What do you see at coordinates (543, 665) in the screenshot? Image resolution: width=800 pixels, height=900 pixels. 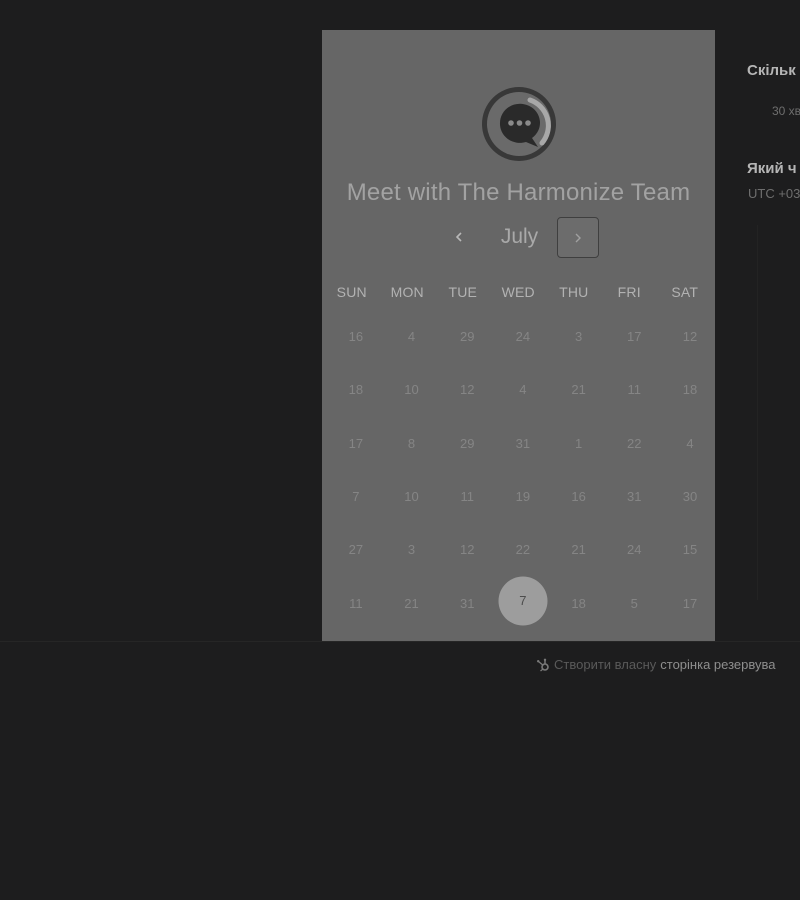 I see `hubspot-sprocket-icon` at bounding box center [543, 665].